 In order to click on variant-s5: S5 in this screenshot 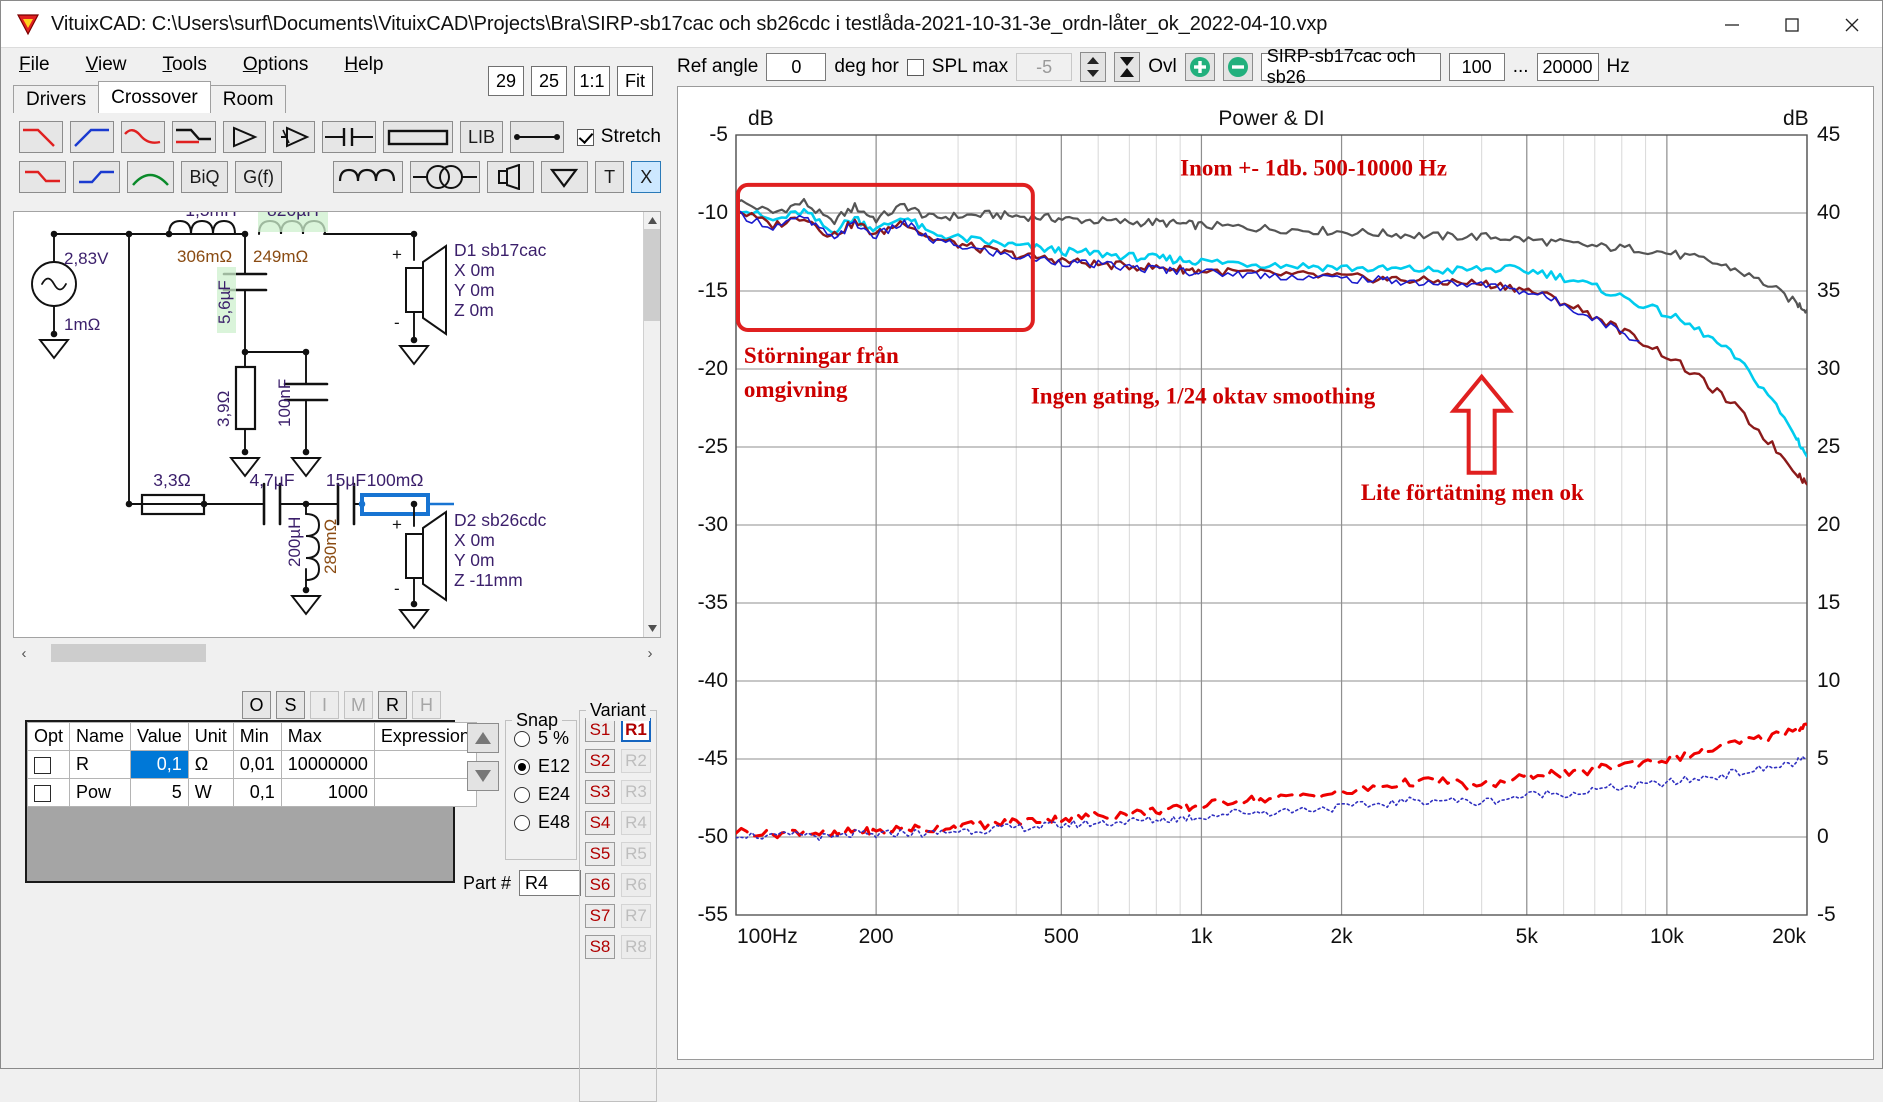, I will do `click(600, 854)`.